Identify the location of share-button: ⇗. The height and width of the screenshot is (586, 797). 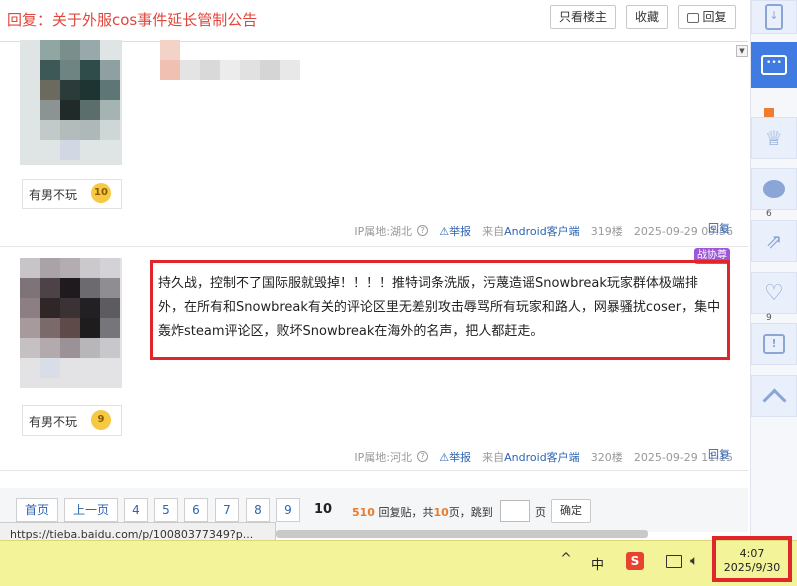
(774, 241).